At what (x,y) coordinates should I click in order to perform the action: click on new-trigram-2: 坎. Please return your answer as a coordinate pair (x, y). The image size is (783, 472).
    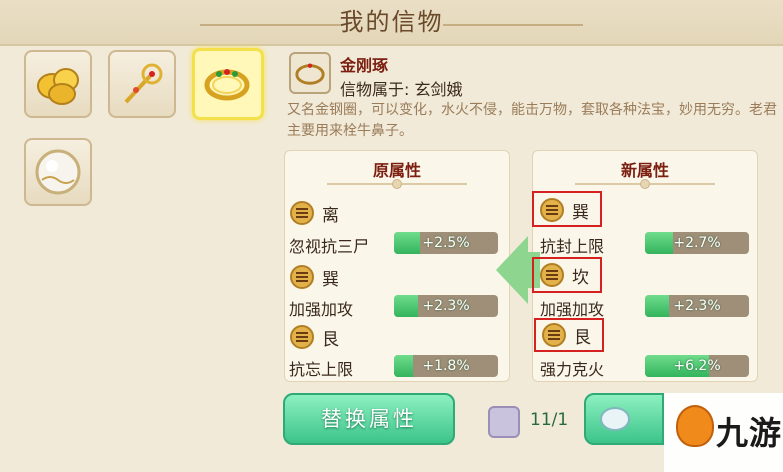
    Looking at the image, I should click on (564, 275).